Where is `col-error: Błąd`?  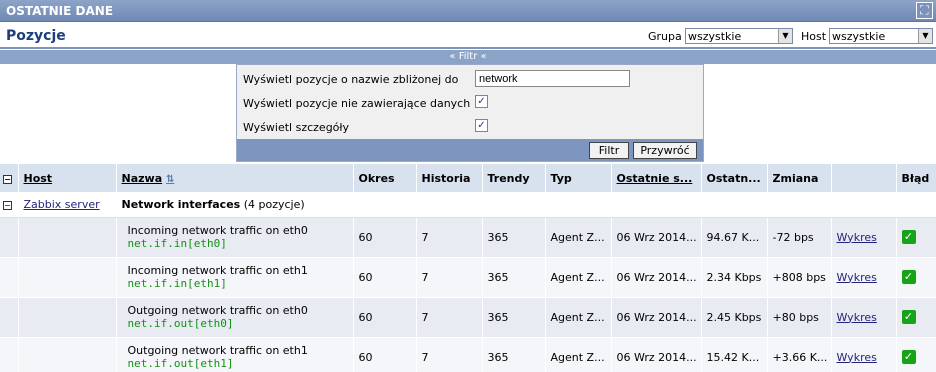
col-error: Błąd is located at coordinates (916, 178).